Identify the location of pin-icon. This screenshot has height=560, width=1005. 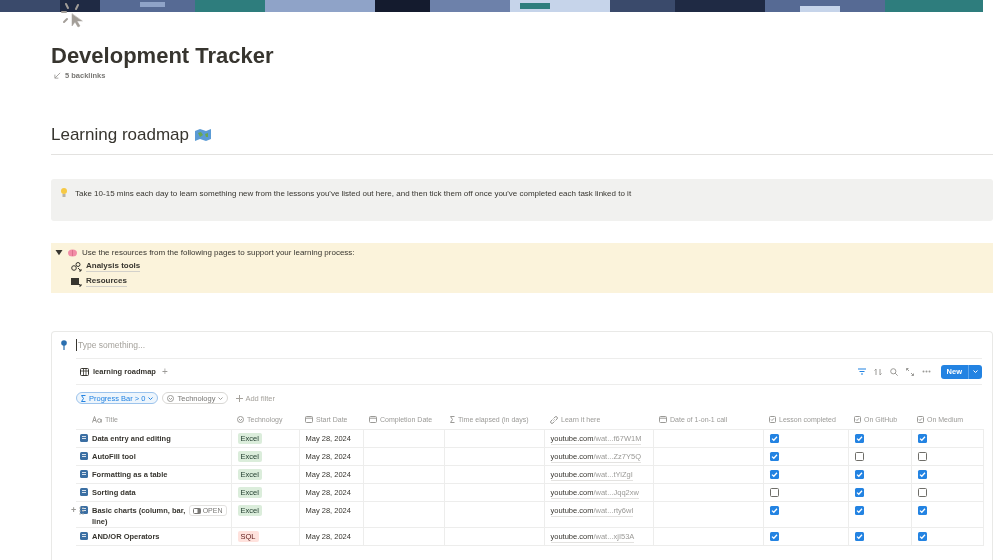
(64, 345).